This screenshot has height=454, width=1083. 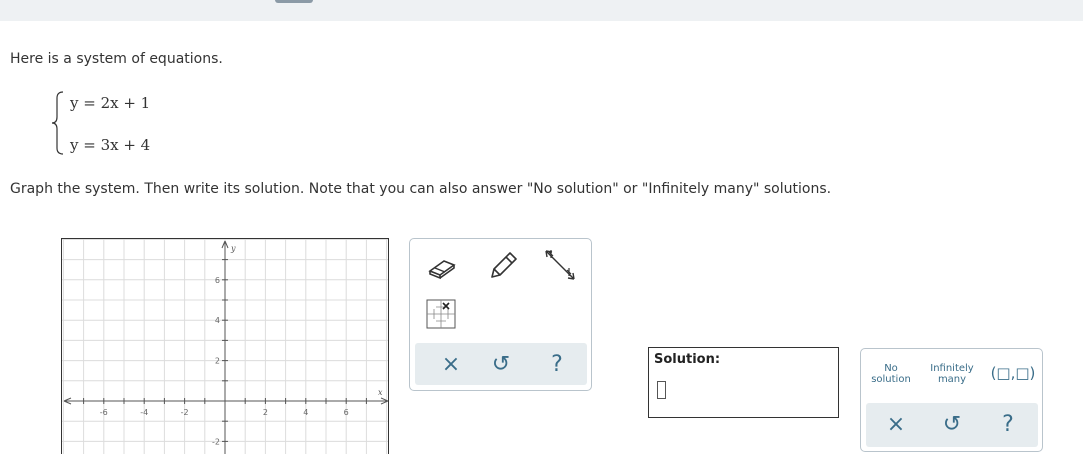 I want to click on clear-button: ×, so click(x=451, y=364).